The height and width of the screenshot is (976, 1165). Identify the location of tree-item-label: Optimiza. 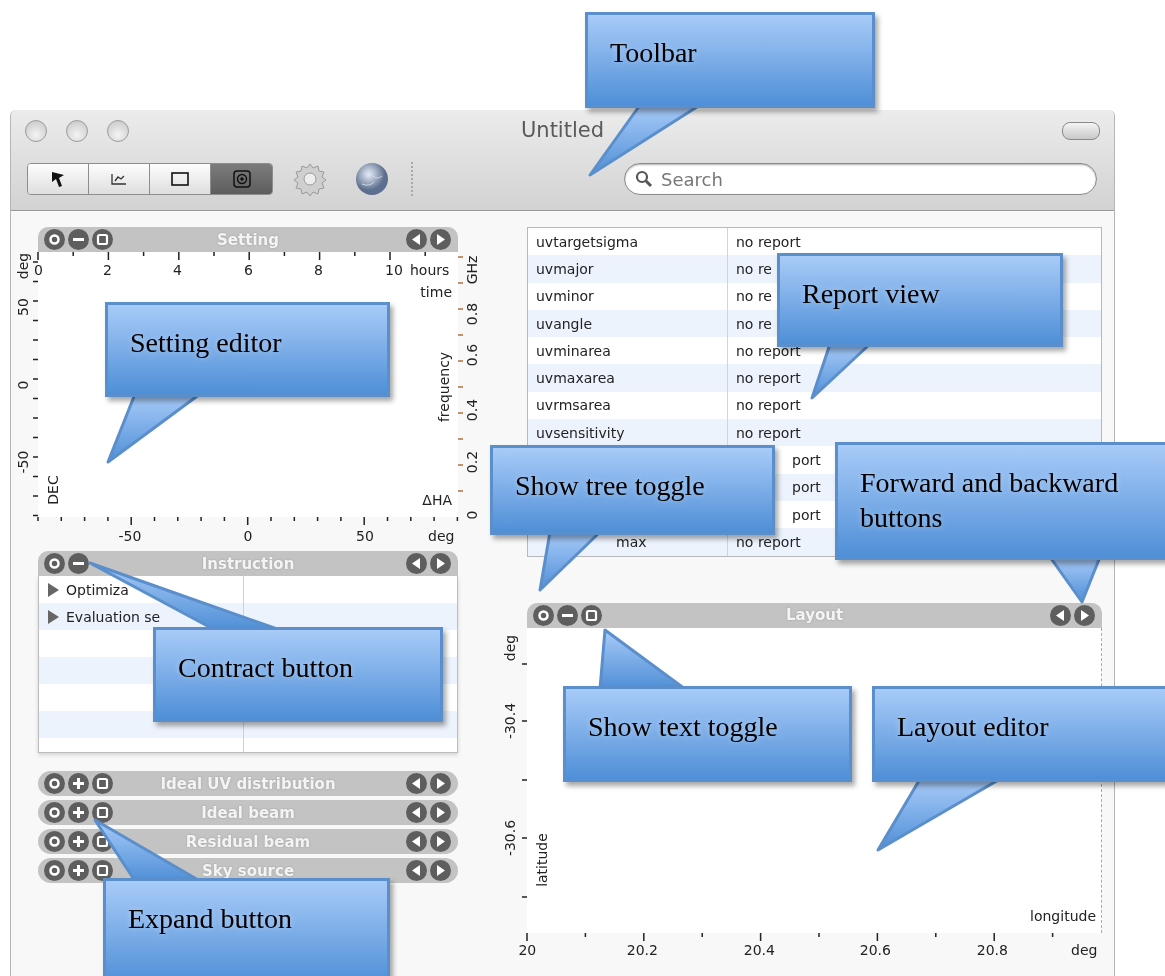
(97, 589).